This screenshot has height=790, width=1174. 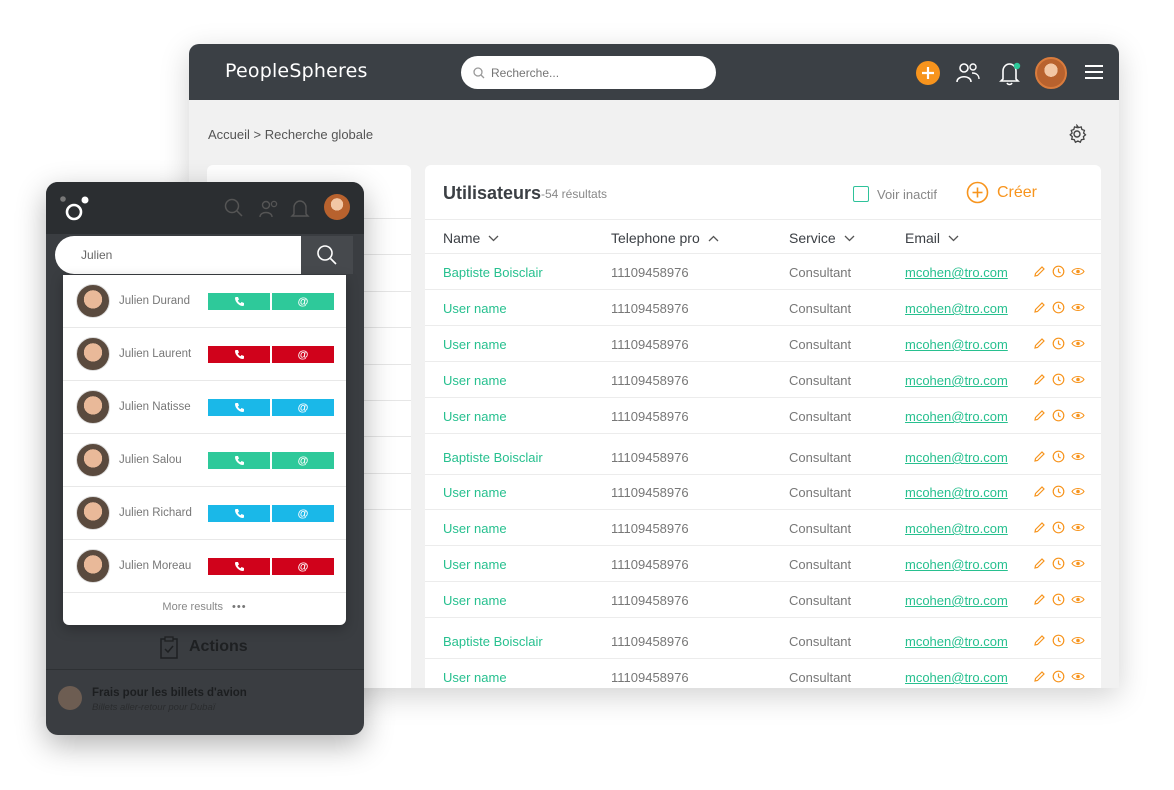 I want to click on column-telephone: Telephone pro, so click(x=665, y=238).